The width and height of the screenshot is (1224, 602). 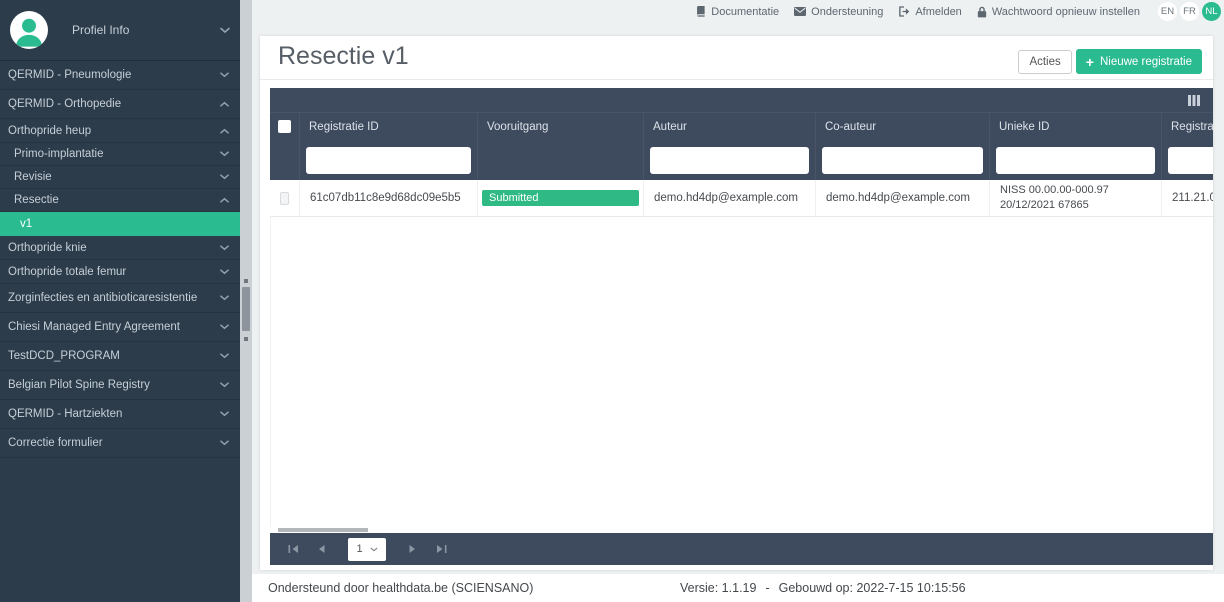 I want to click on header-cell: Registratie, so click(x=1187, y=126).